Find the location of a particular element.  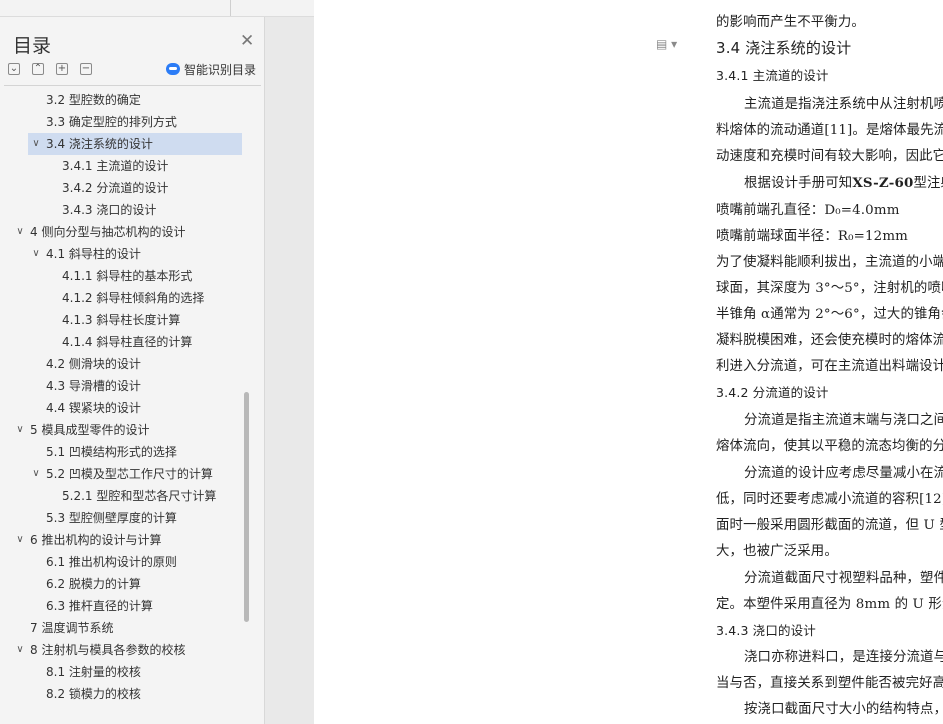

smart-toc-label: 智能识别目录 is located at coordinates (220, 70).